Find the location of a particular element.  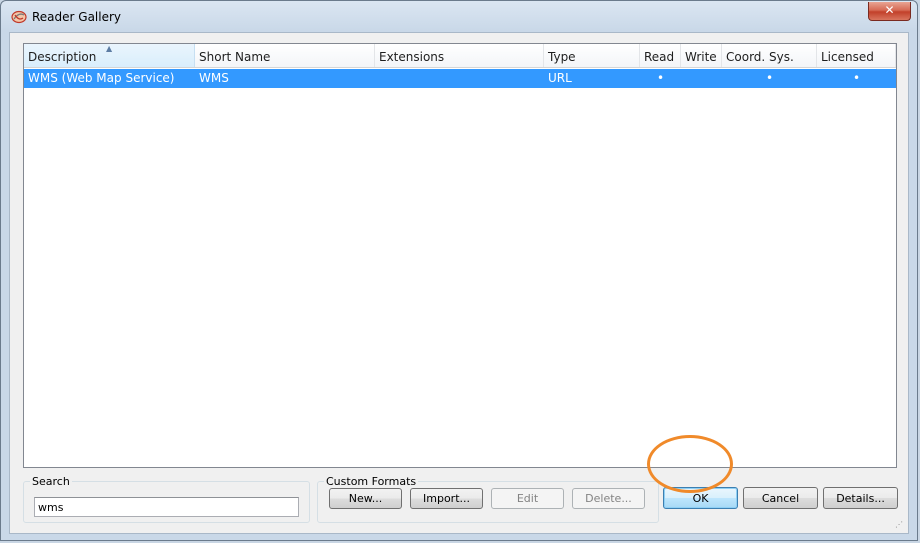

cell-type: URL is located at coordinates (560, 78).